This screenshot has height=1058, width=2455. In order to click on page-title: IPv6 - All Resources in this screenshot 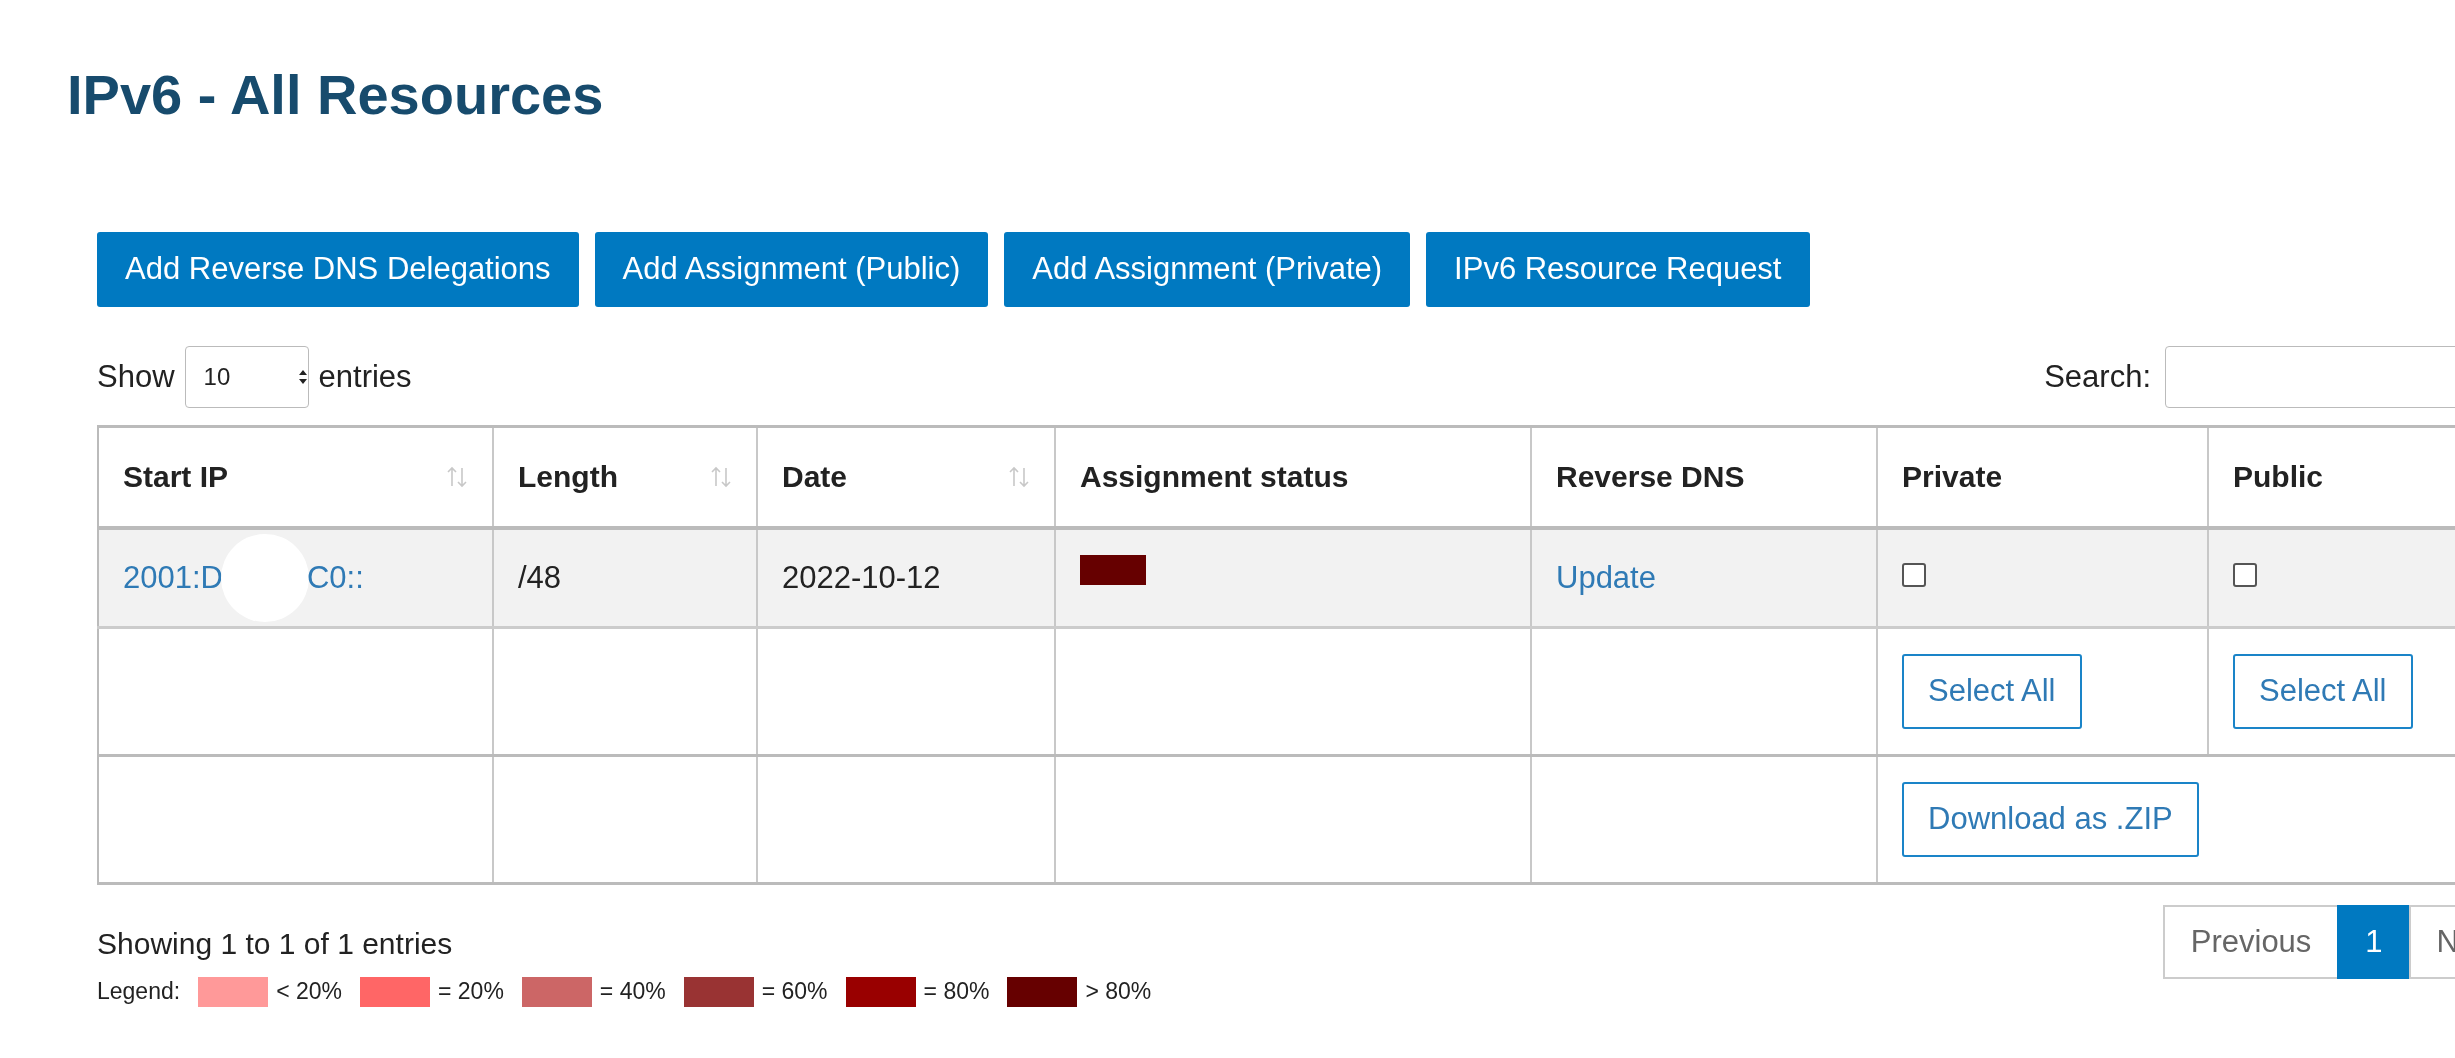, I will do `click(336, 95)`.